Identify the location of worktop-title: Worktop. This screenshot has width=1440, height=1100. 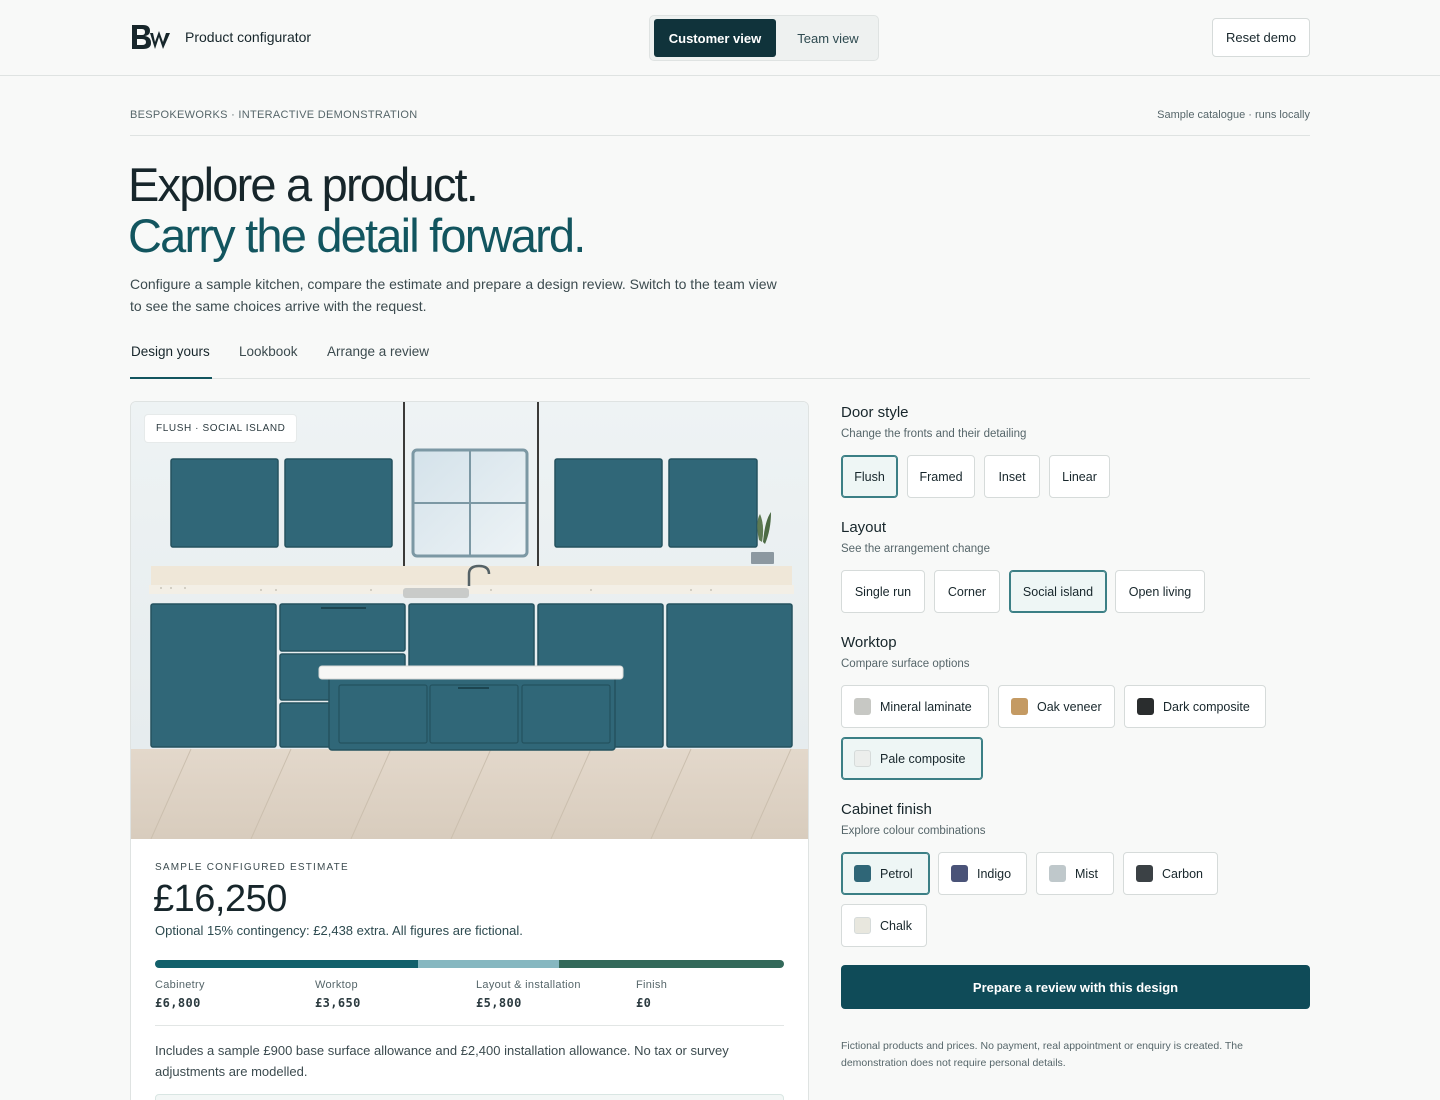
(869, 642).